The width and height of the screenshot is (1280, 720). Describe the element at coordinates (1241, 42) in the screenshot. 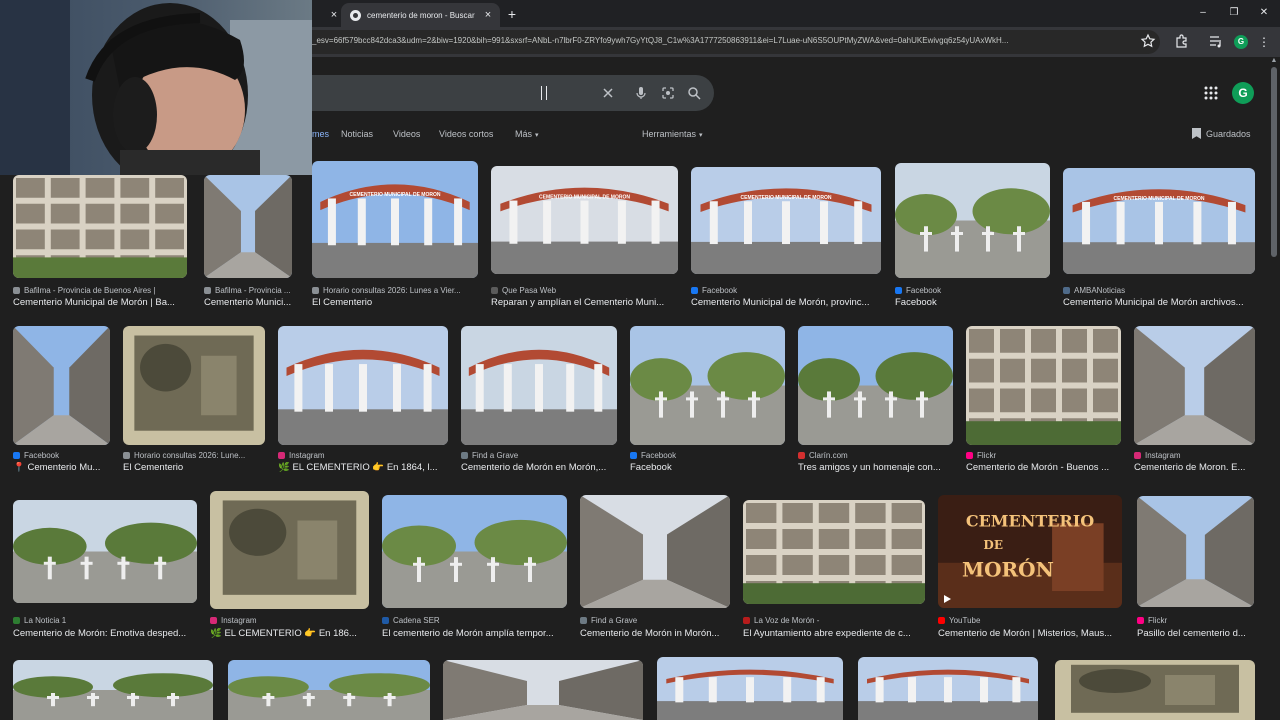

I see `profile-avatar: G` at that location.